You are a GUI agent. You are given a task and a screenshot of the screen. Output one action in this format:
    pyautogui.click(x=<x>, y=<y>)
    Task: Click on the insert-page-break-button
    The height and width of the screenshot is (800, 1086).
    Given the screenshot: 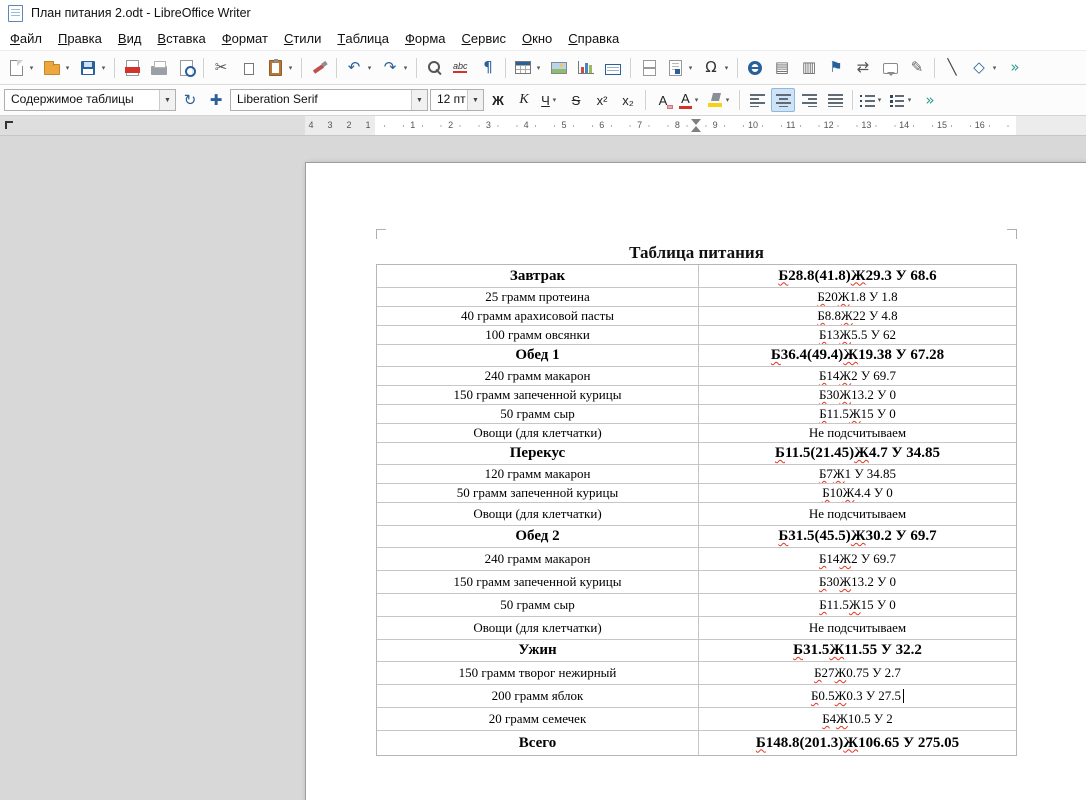 What is the action you would take?
    pyautogui.click(x=648, y=67)
    